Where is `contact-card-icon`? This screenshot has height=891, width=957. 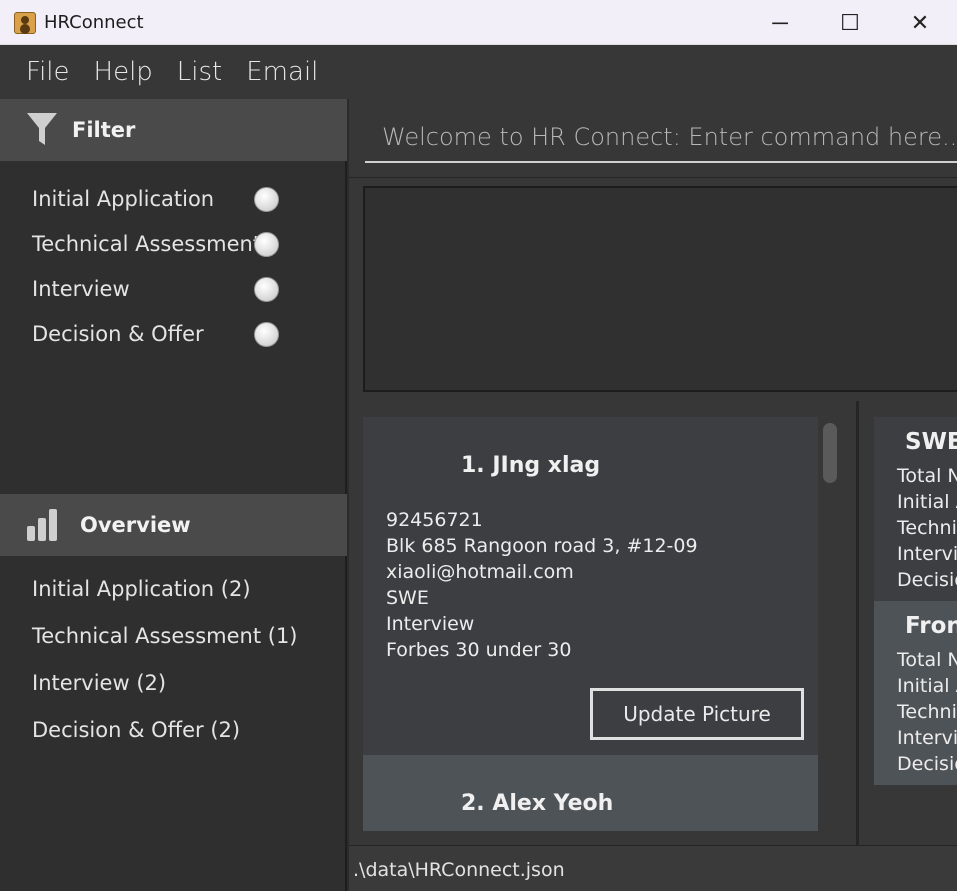 contact-card-icon is located at coordinates (25, 23).